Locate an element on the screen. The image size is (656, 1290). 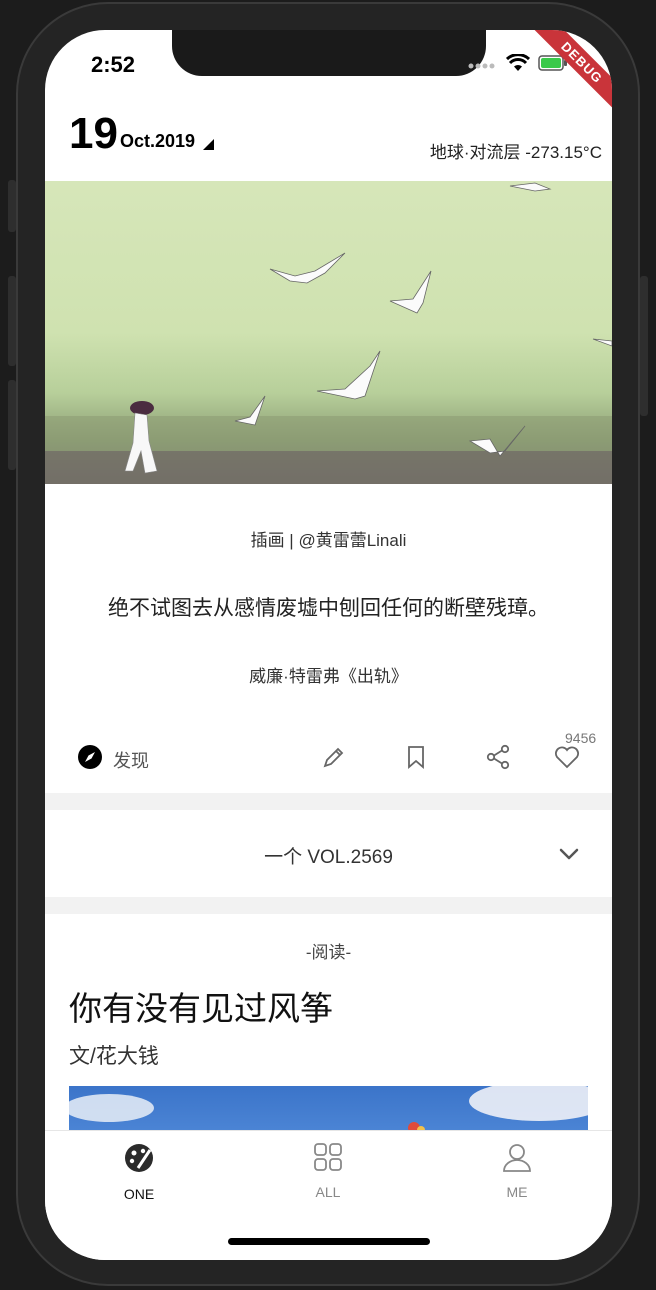
volume-up-button is located at coordinates (12, 321).